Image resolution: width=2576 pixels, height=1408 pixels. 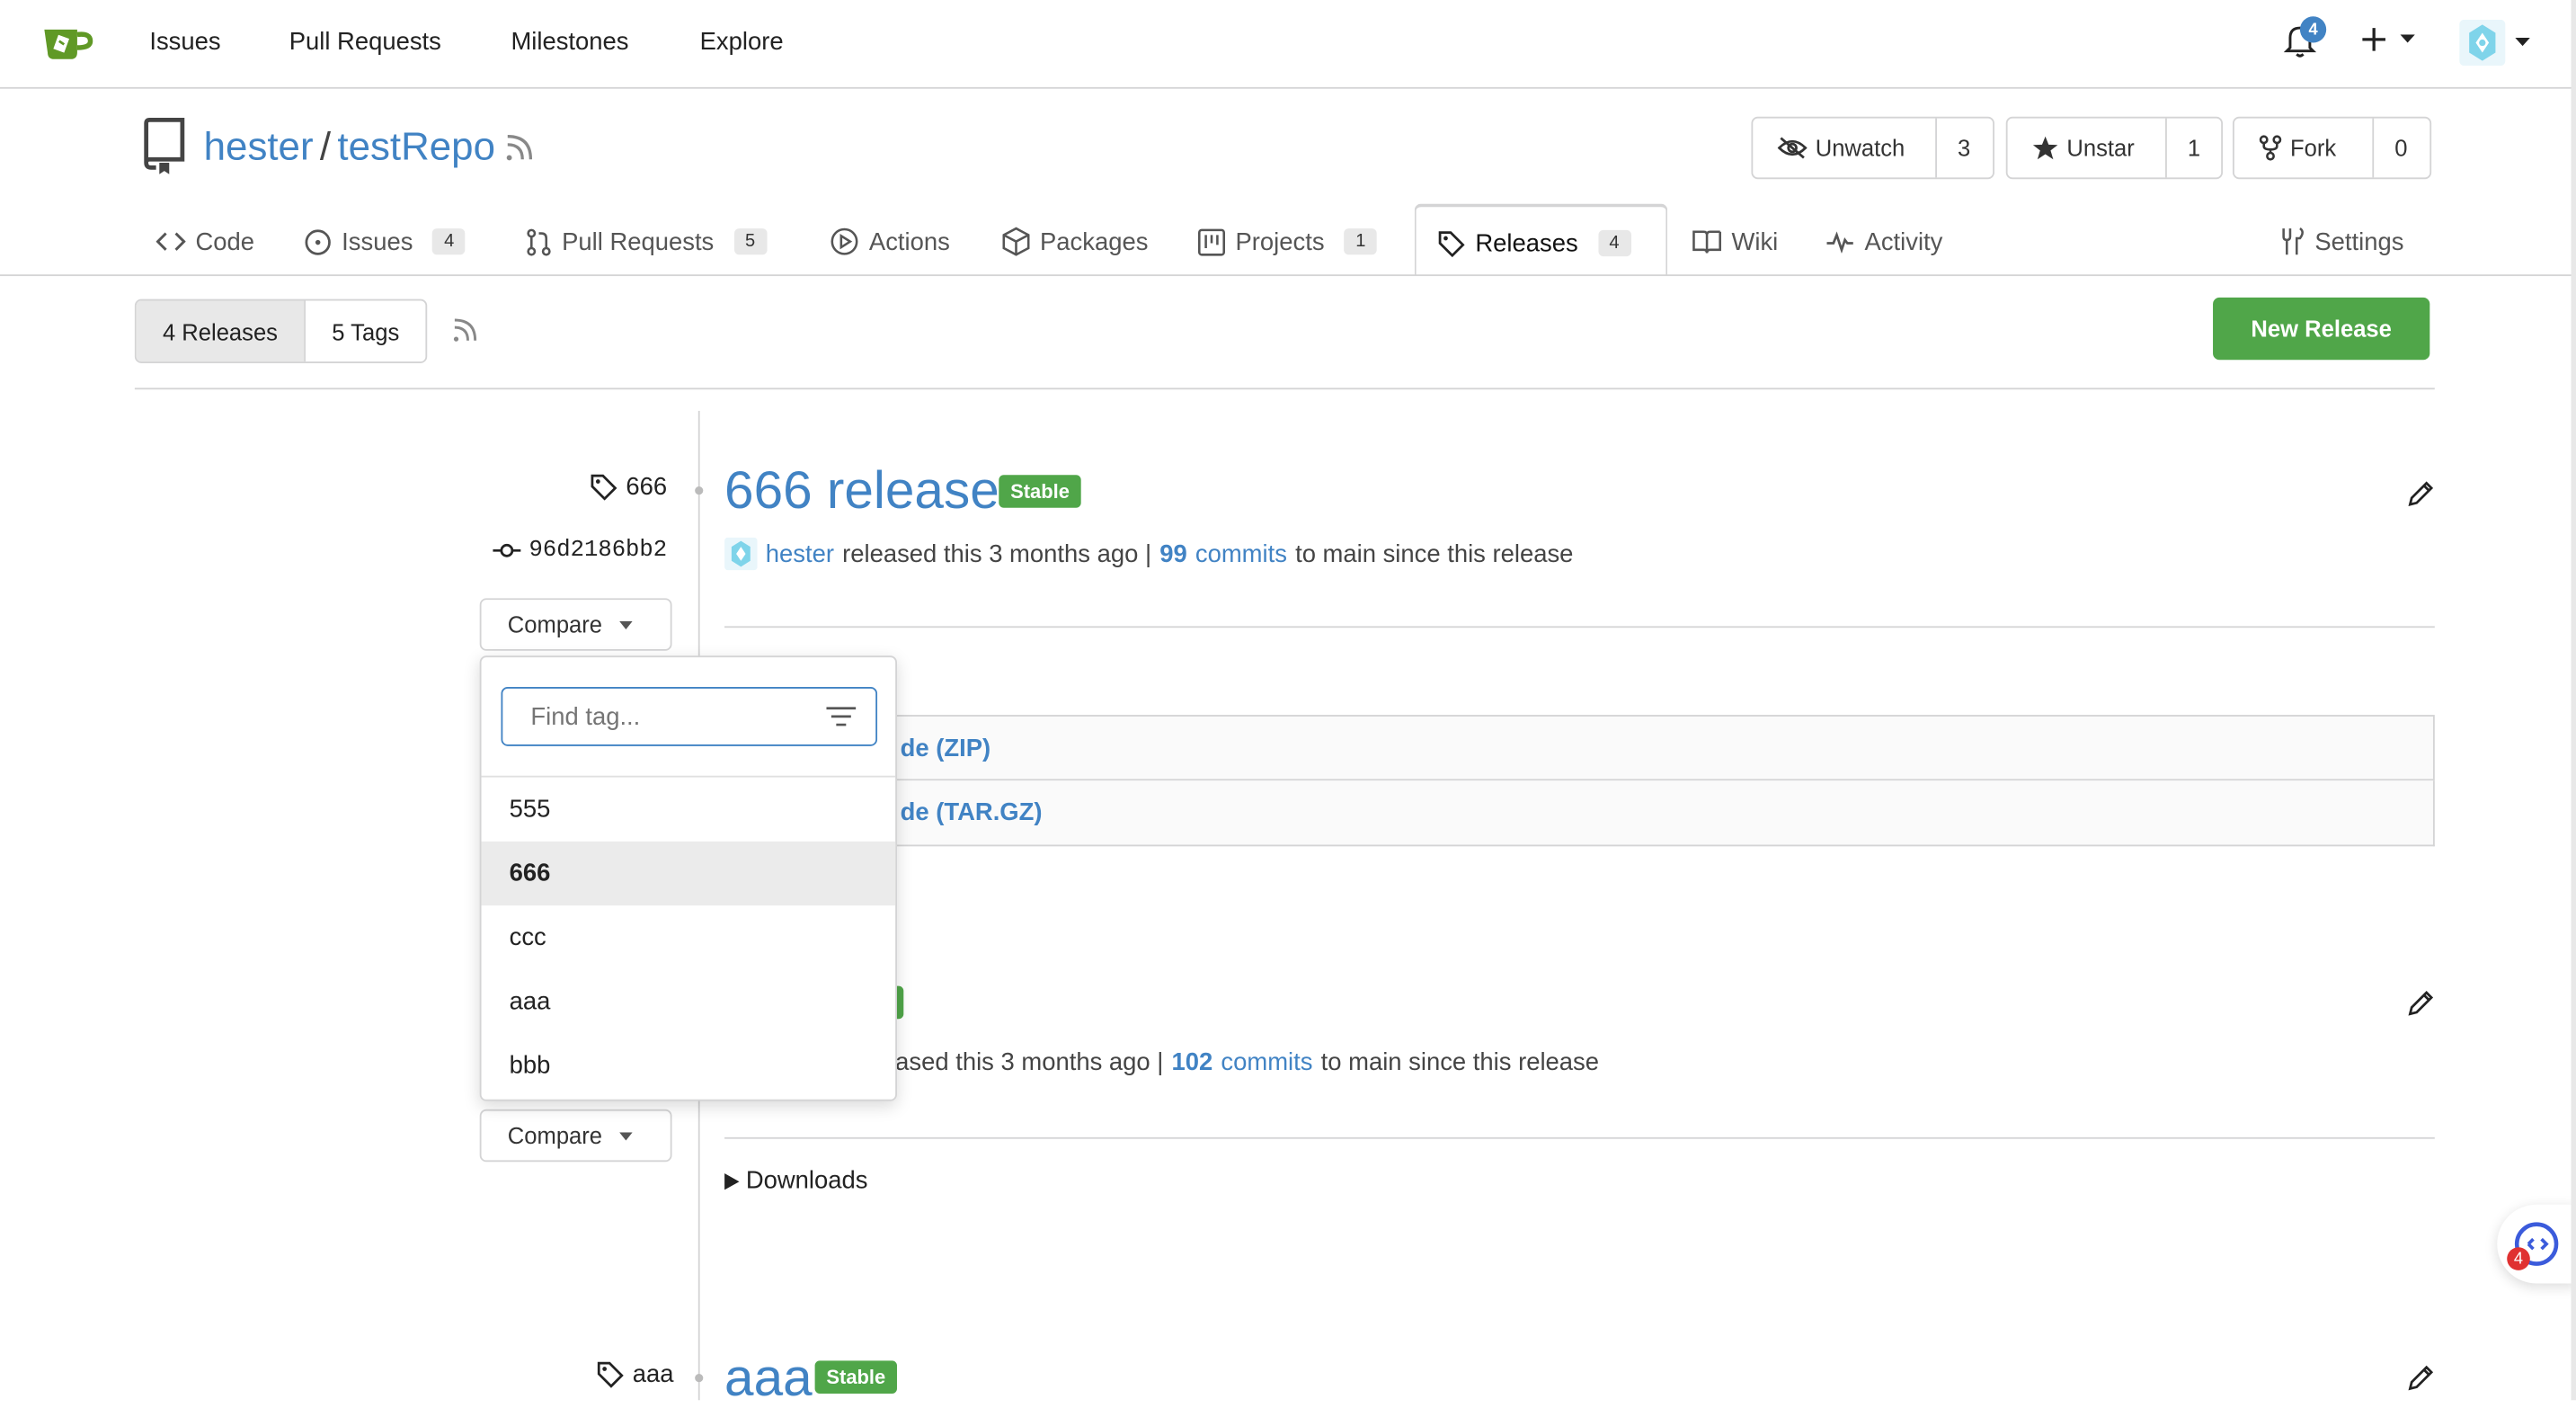 I want to click on release-commit: 96d2186bb2, so click(x=580, y=551).